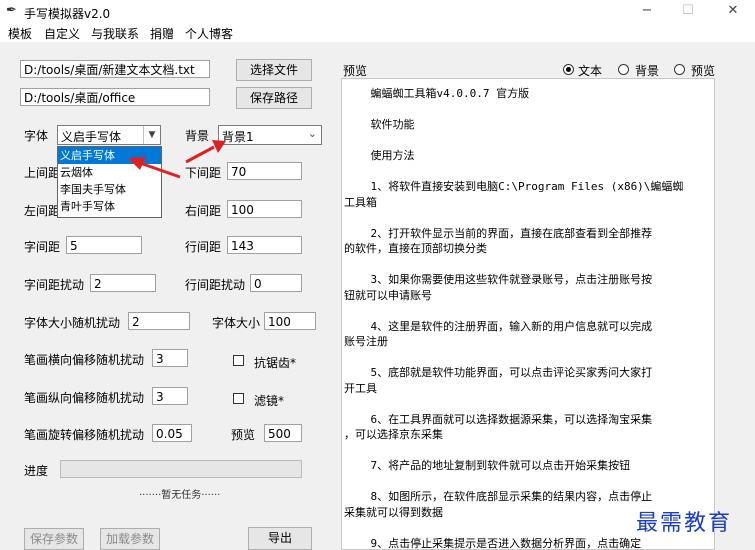  I want to click on watermark-text: 最需教育, so click(684, 523).